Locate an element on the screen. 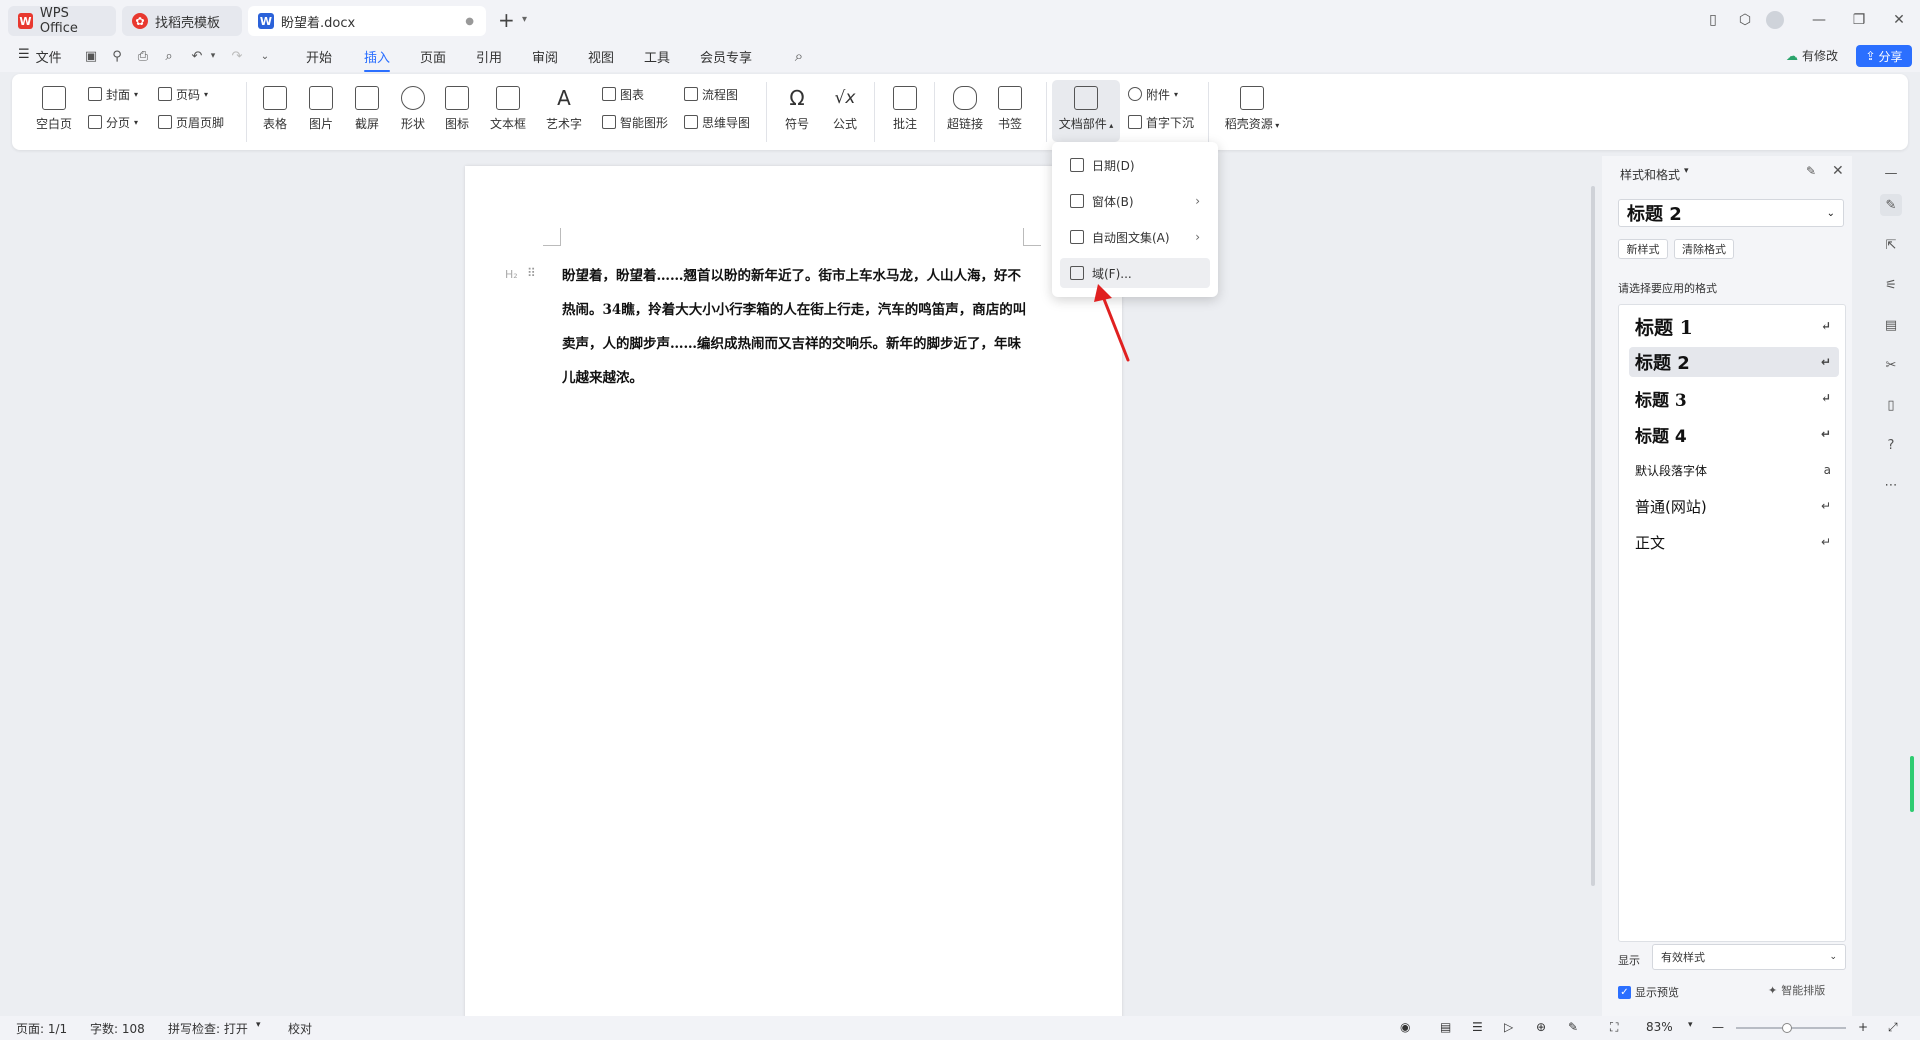 This screenshot has height=1040, width=1920. share-button: ⇪ 分享 is located at coordinates (1884, 56).